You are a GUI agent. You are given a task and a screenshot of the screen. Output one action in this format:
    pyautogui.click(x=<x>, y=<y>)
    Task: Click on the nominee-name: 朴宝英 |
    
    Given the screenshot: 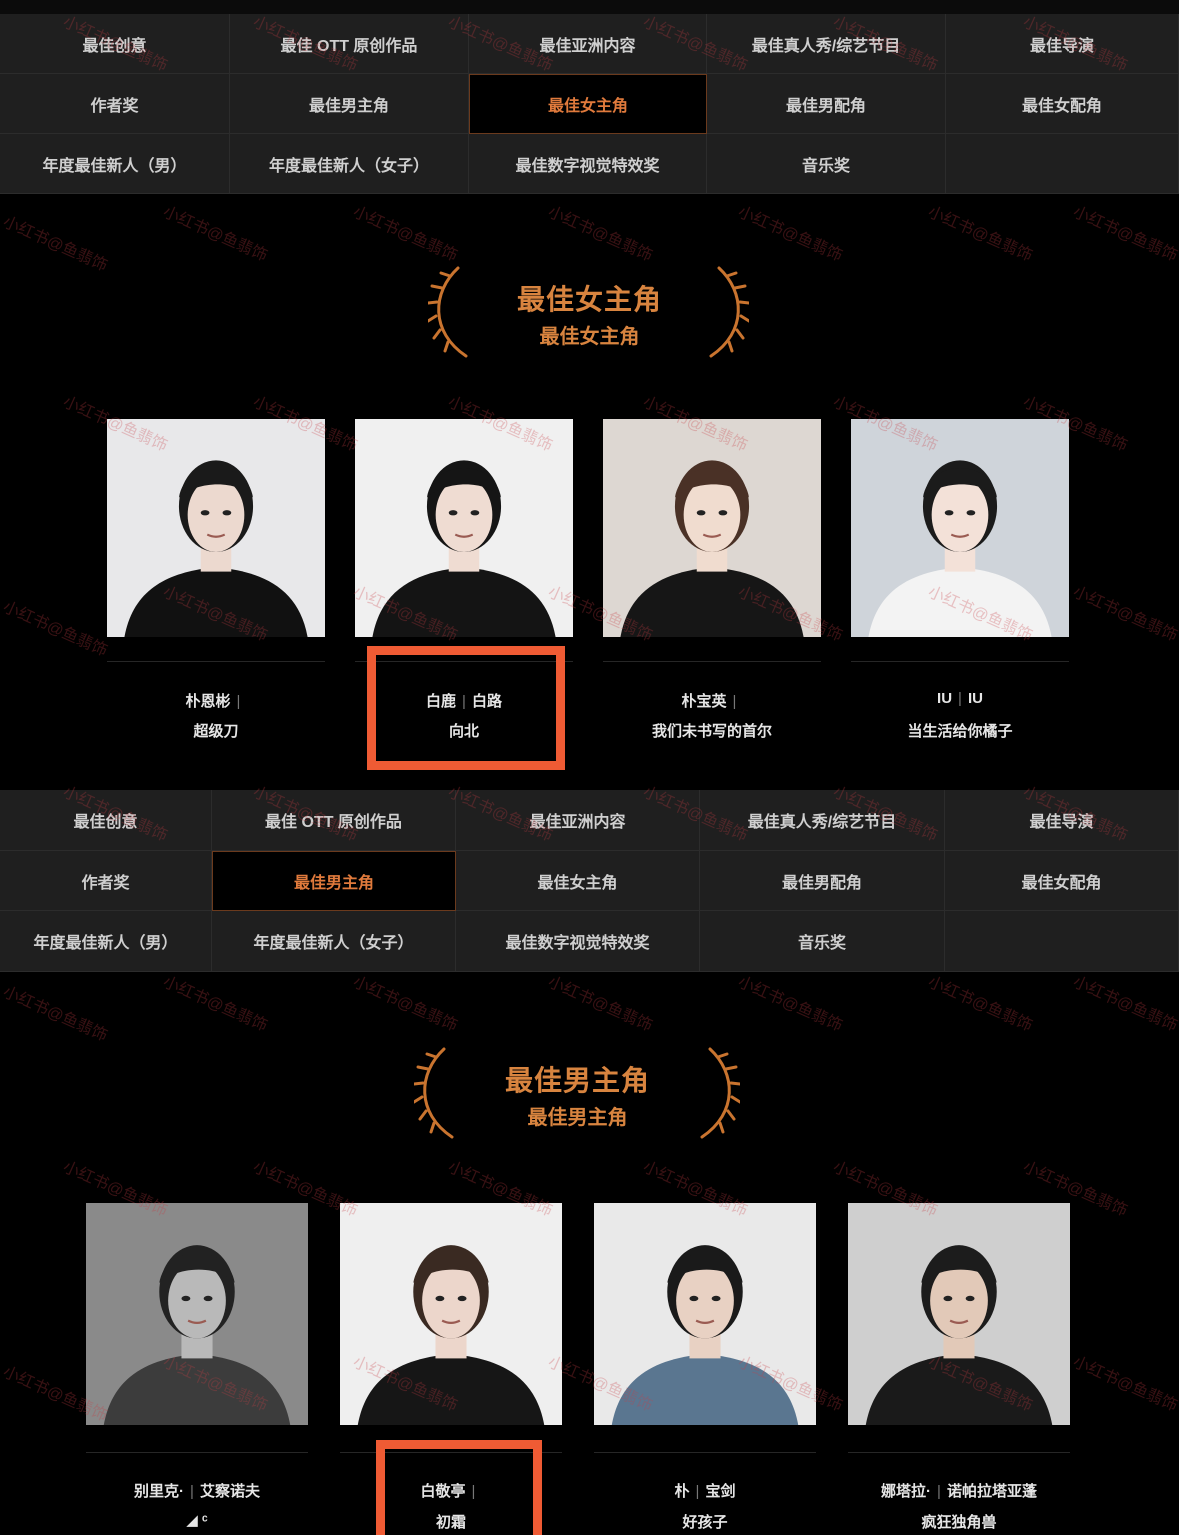 What is the action you would take?
    pyautogui.click(x=712, y=700)
    